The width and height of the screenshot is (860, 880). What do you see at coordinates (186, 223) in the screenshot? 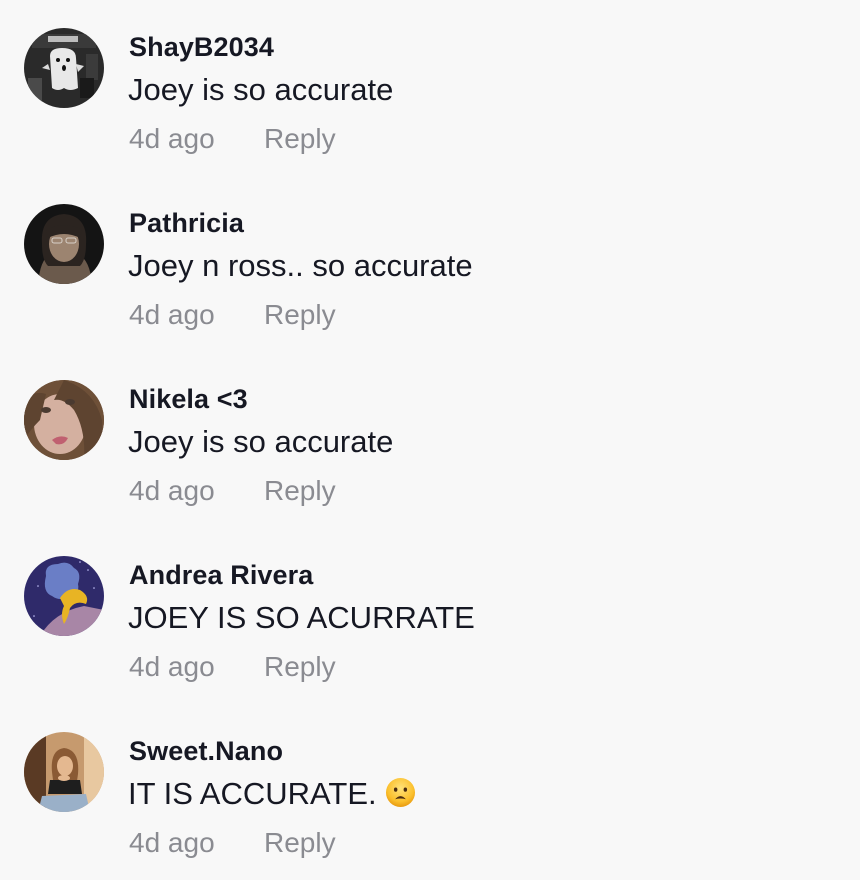
I see `comment-username: Pathricia` at bounding box center [186, 223].